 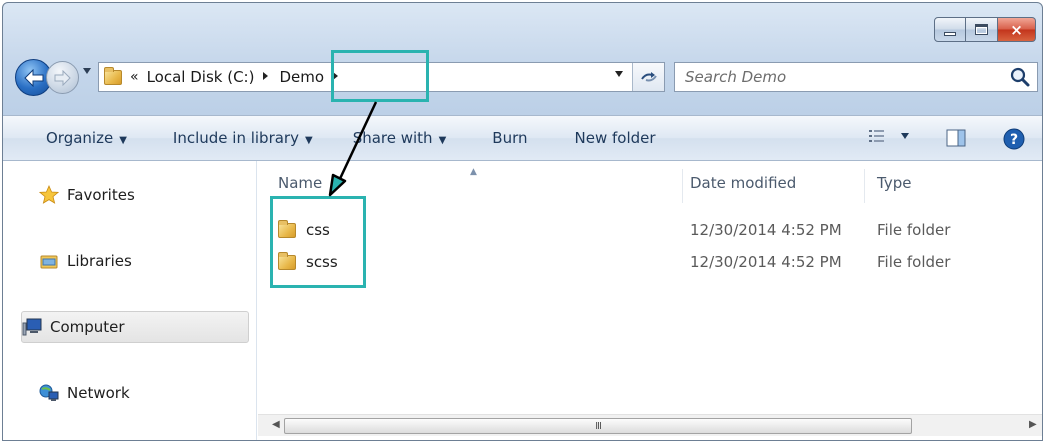 I want to click on sidebar-item-computer: Computer, so click(x=135, y=327).